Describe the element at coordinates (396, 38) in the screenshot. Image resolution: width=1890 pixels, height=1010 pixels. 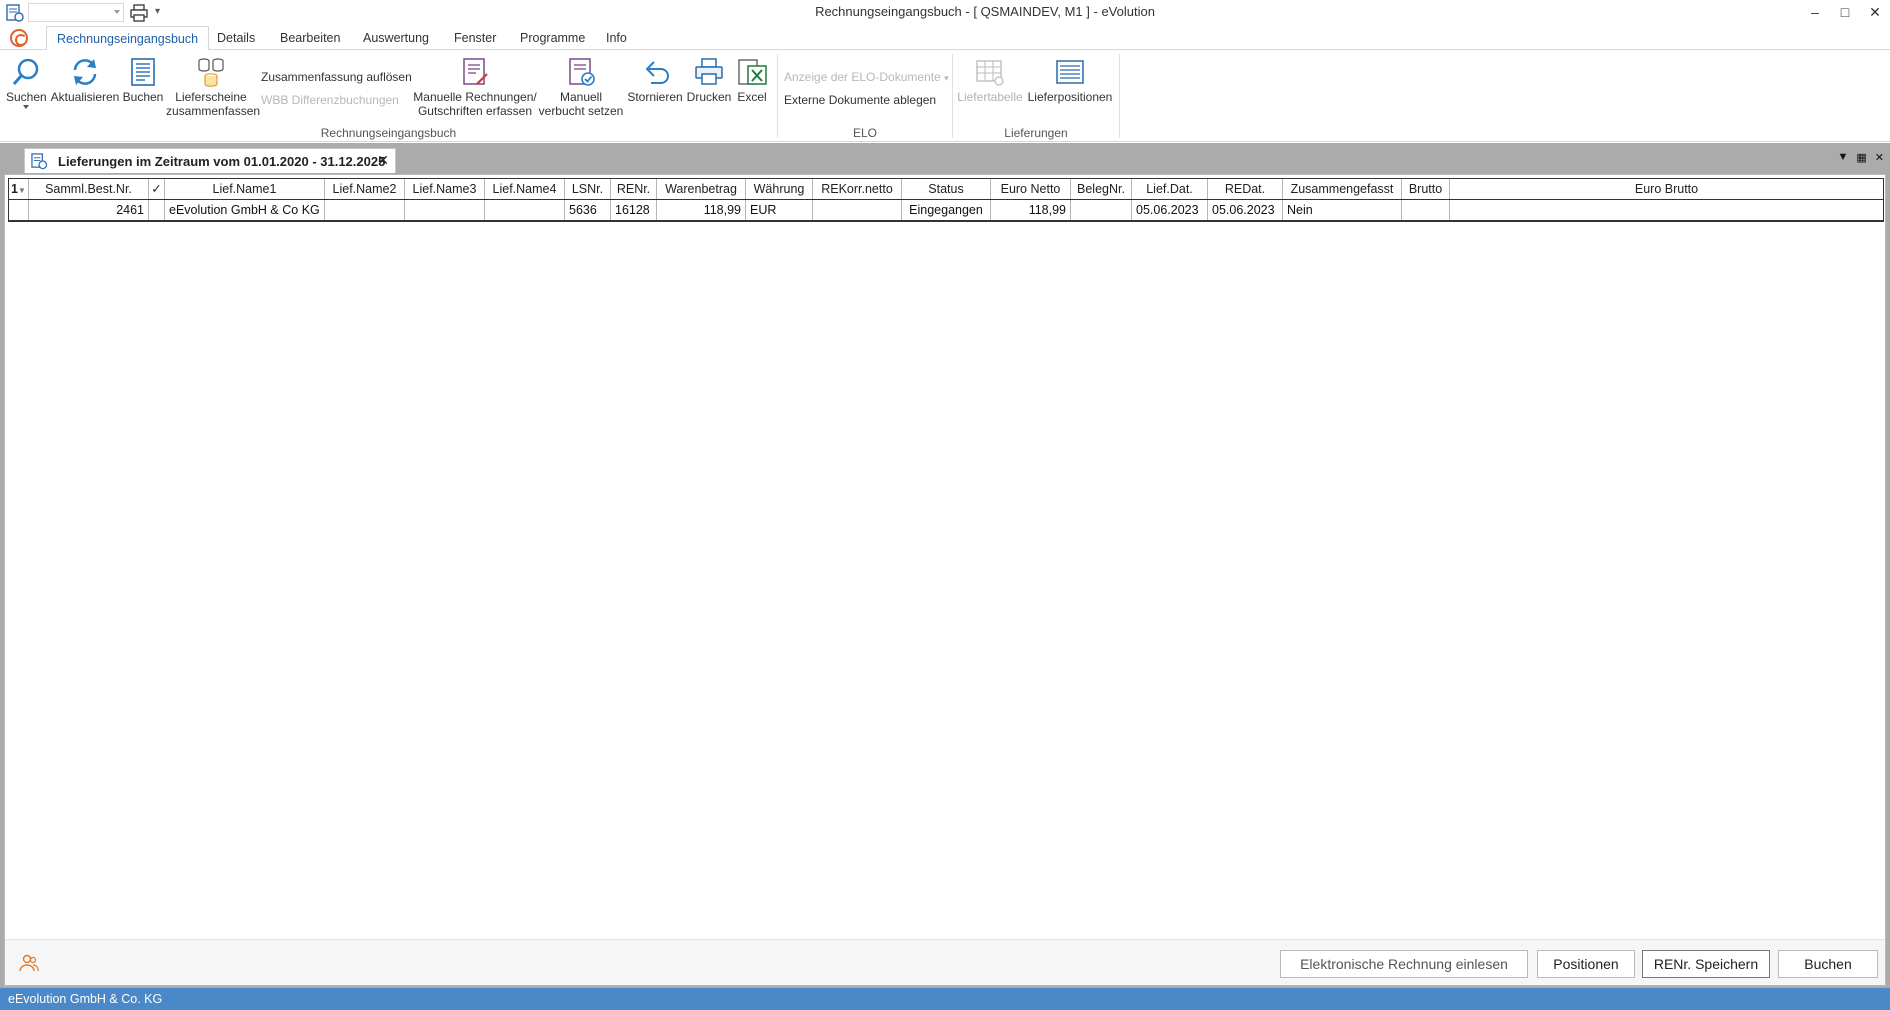
I see `tab-auswertung: Auswertung` at that location.